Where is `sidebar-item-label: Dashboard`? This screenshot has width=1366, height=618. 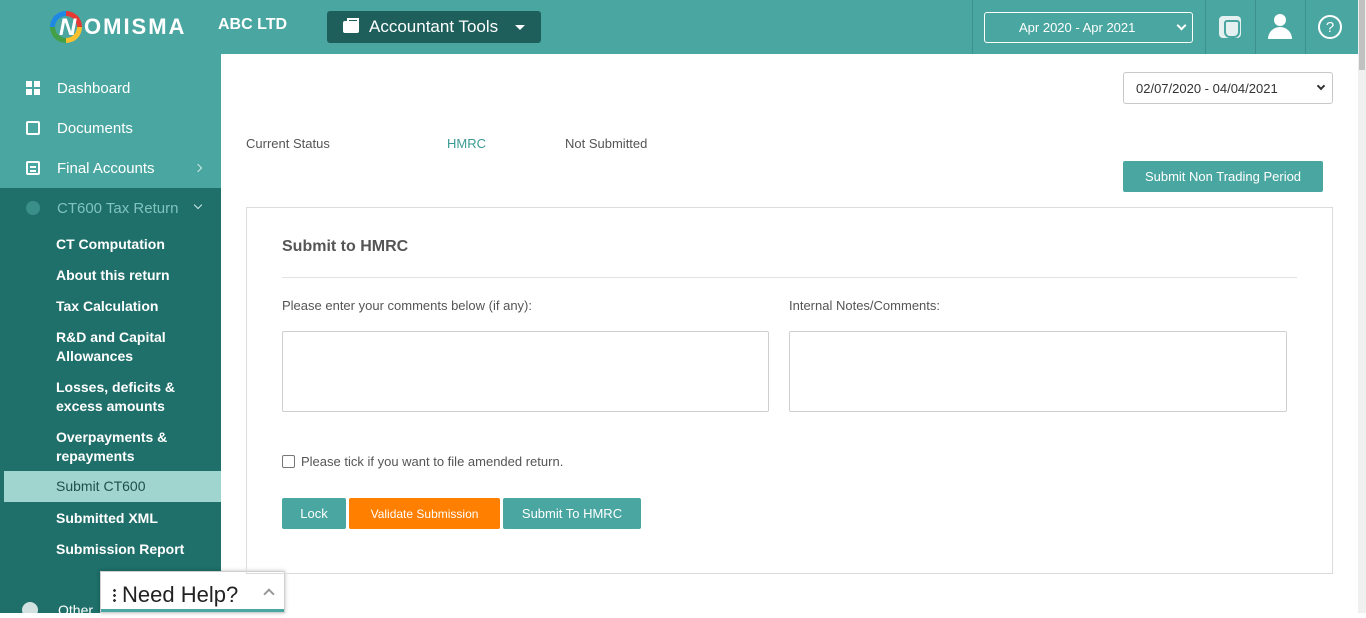
sidebar-item-label: Dashboard is located at coordinates (94, 88).